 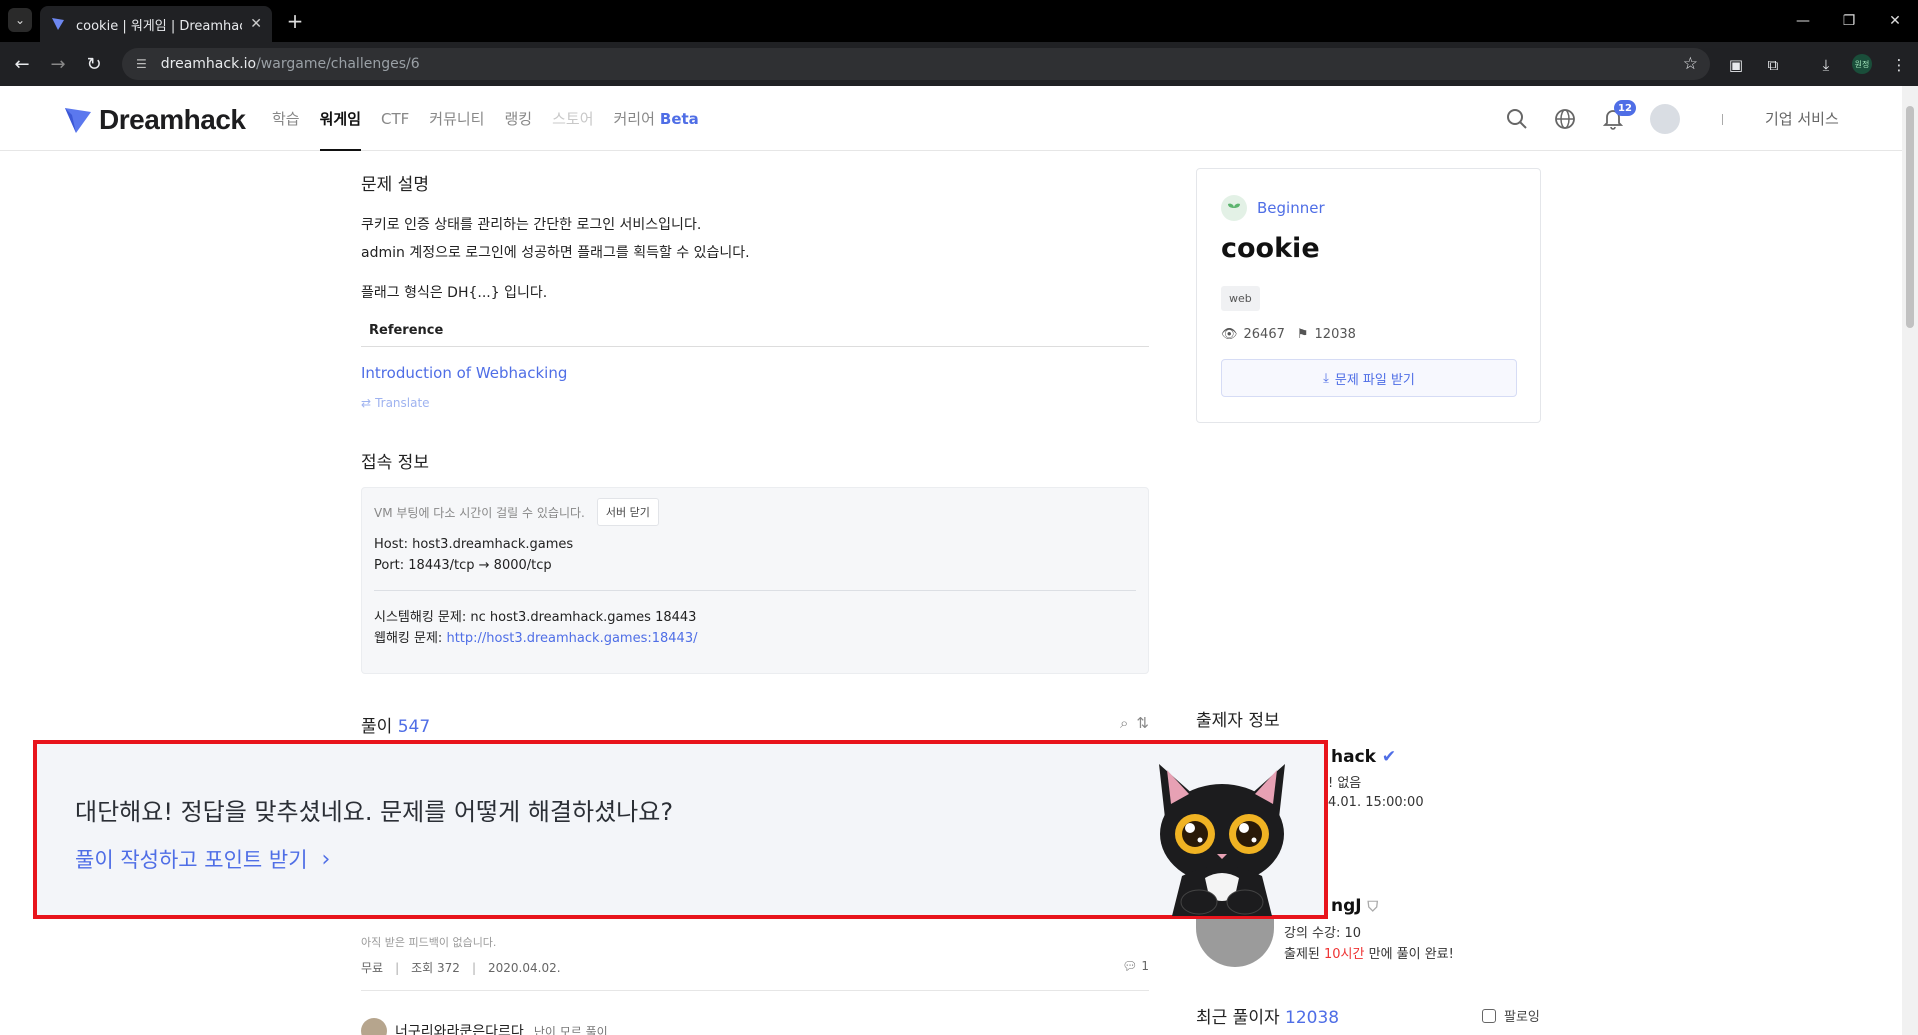 What do you see at coordinates (1803, 21) in the screenshot?
I see `minimize-icon: —` at bounding box center [1803, 21].